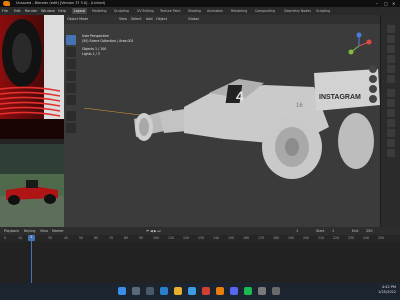 Image resolution: width=400 pixels, height=300 pixels. I want to click on pan-icon, so click(373, 79).